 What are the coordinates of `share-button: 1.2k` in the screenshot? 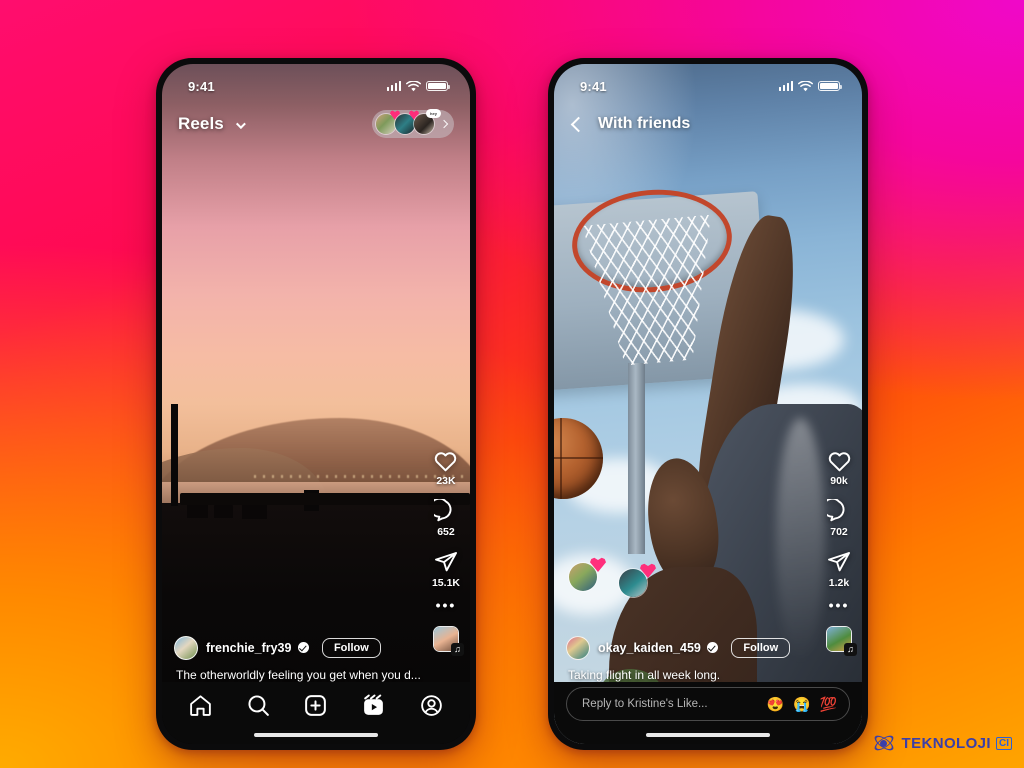 It's located at (839, 569).